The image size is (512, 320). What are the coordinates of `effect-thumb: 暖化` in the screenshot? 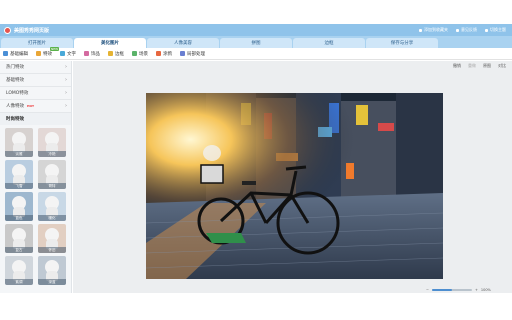 It's located at (52, 206).